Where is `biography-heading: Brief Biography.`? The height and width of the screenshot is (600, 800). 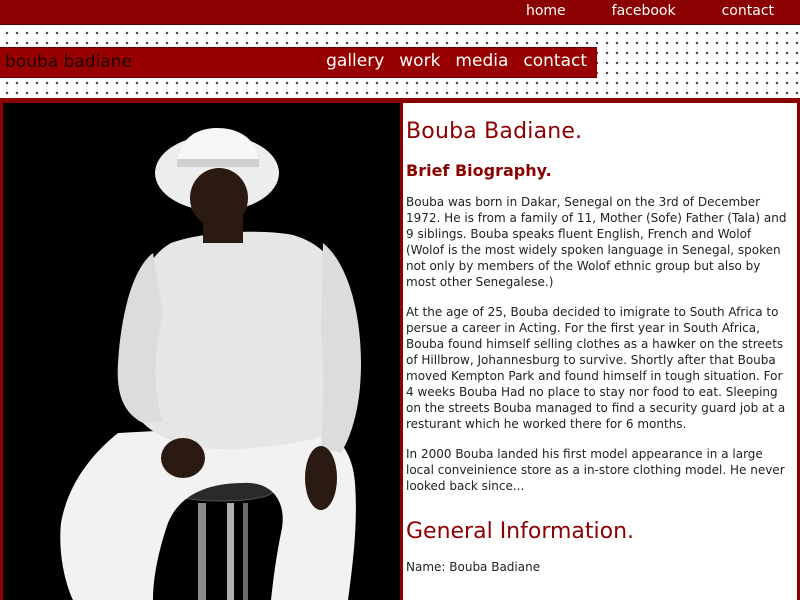 biography-heading: Brief Biography. is located at coordinates (479, 170).